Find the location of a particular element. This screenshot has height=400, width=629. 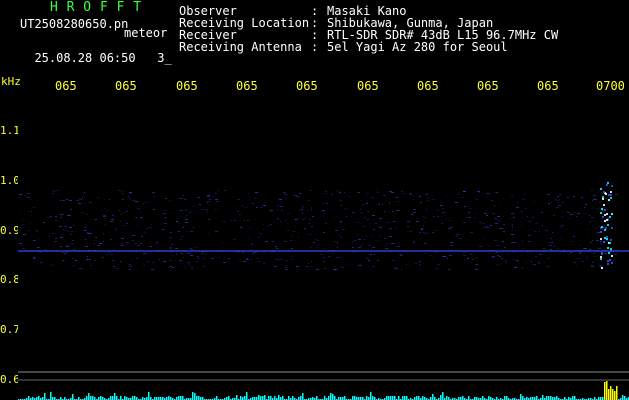

x-tick-2: 065 is located at coordinates (187, 86).